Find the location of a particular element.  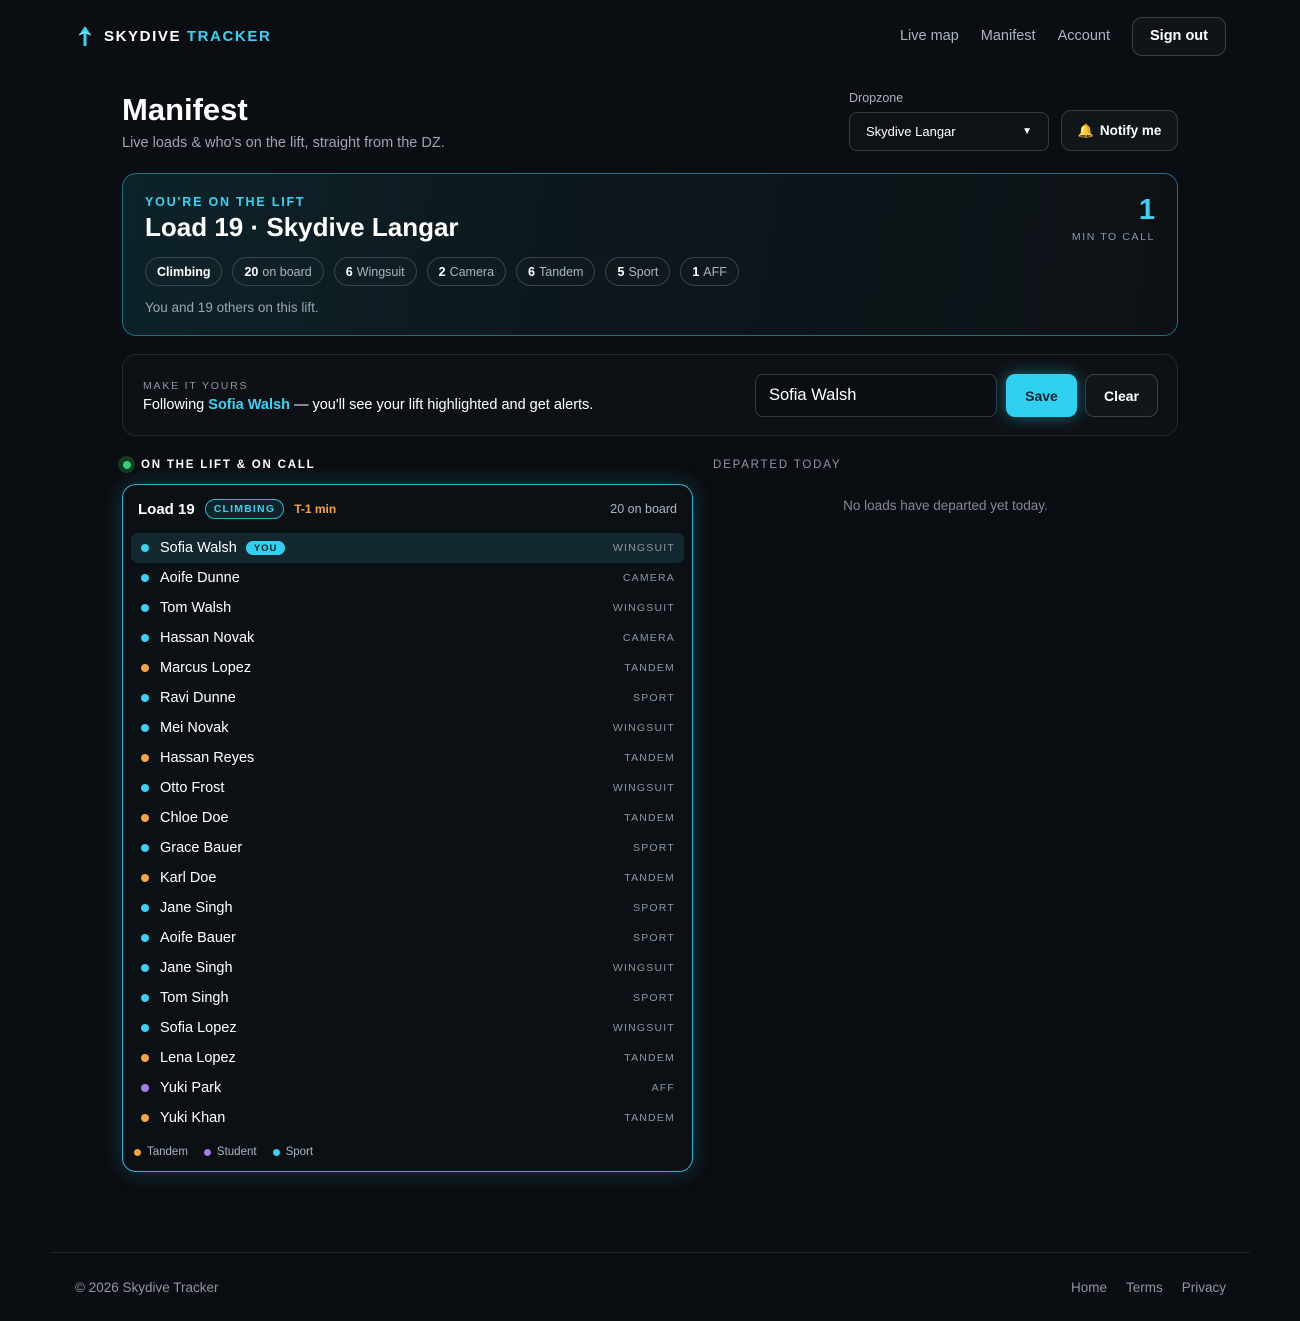

jumper-name: Sofia Lopez is located at coordinates (198, 1028).